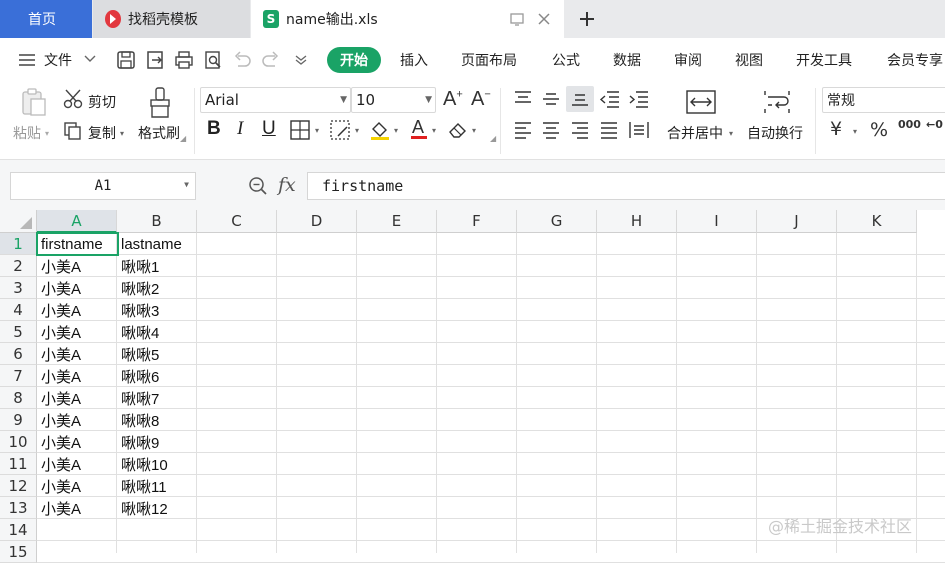  What do you see at coordinates (481, 99) in the screenshot?
I see `decrease-font-size-icon: A−` at bounding box center [481, 99].